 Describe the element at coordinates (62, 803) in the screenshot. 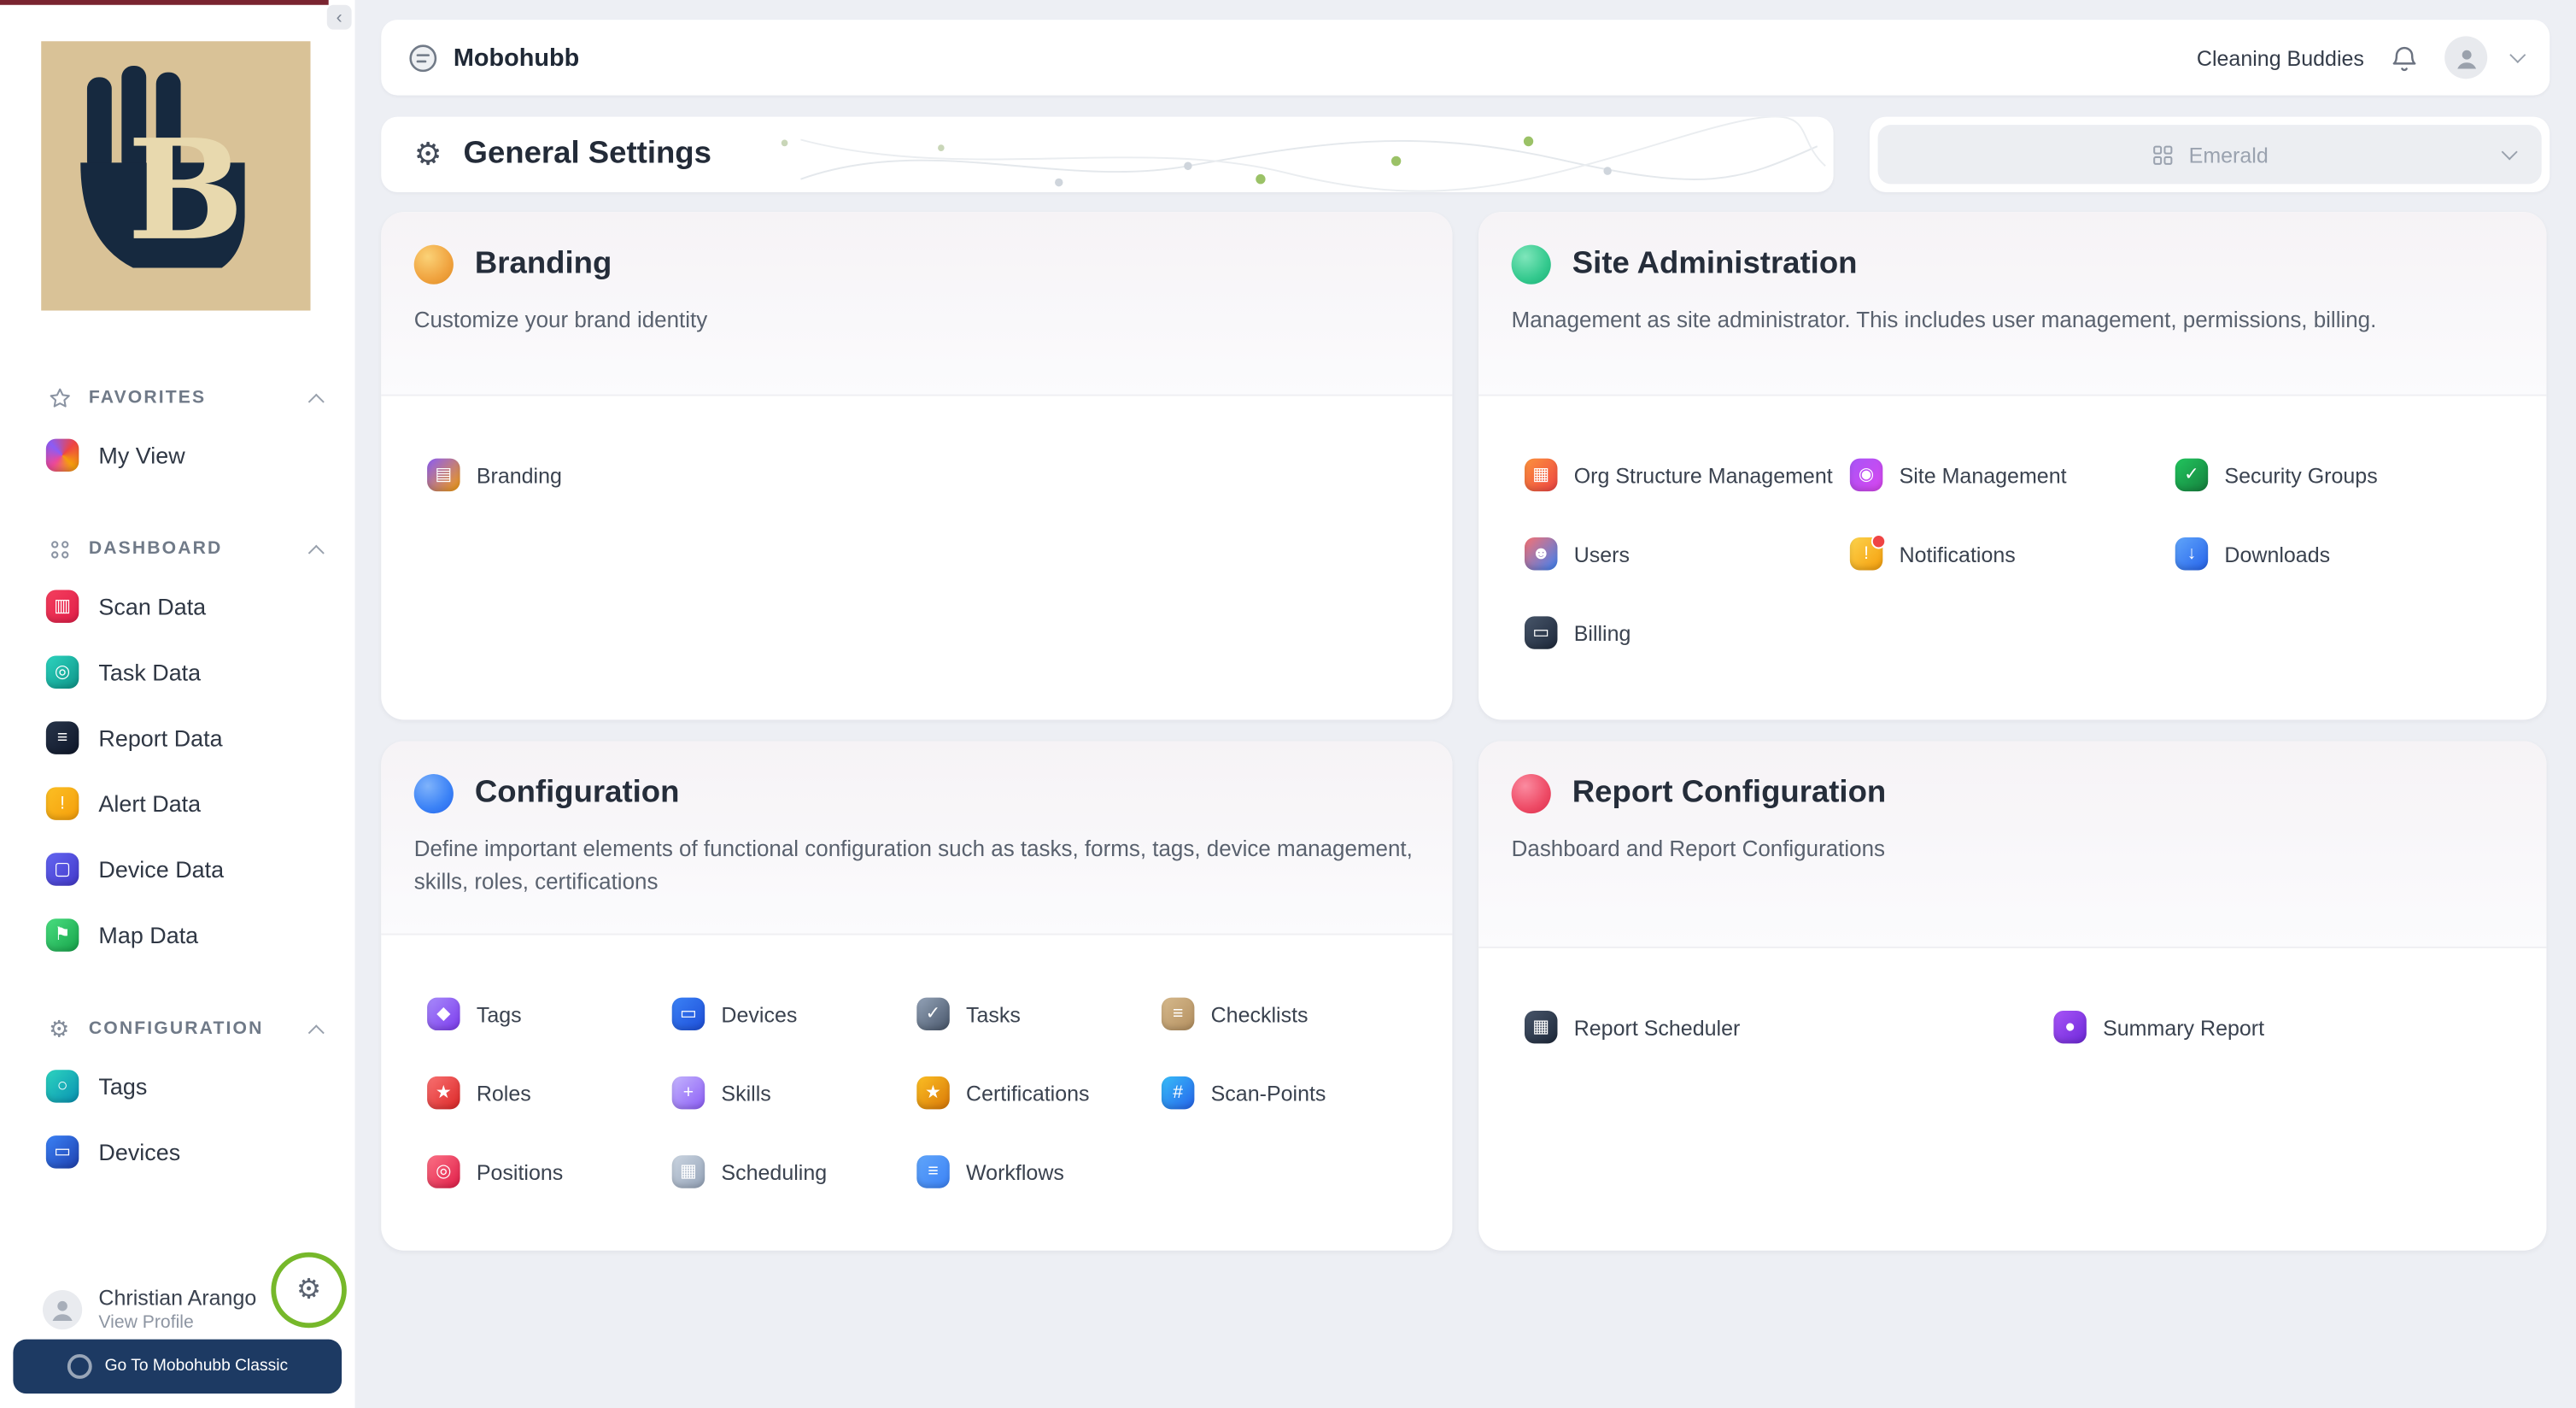

I see `alert-data-icon: !` at that location.